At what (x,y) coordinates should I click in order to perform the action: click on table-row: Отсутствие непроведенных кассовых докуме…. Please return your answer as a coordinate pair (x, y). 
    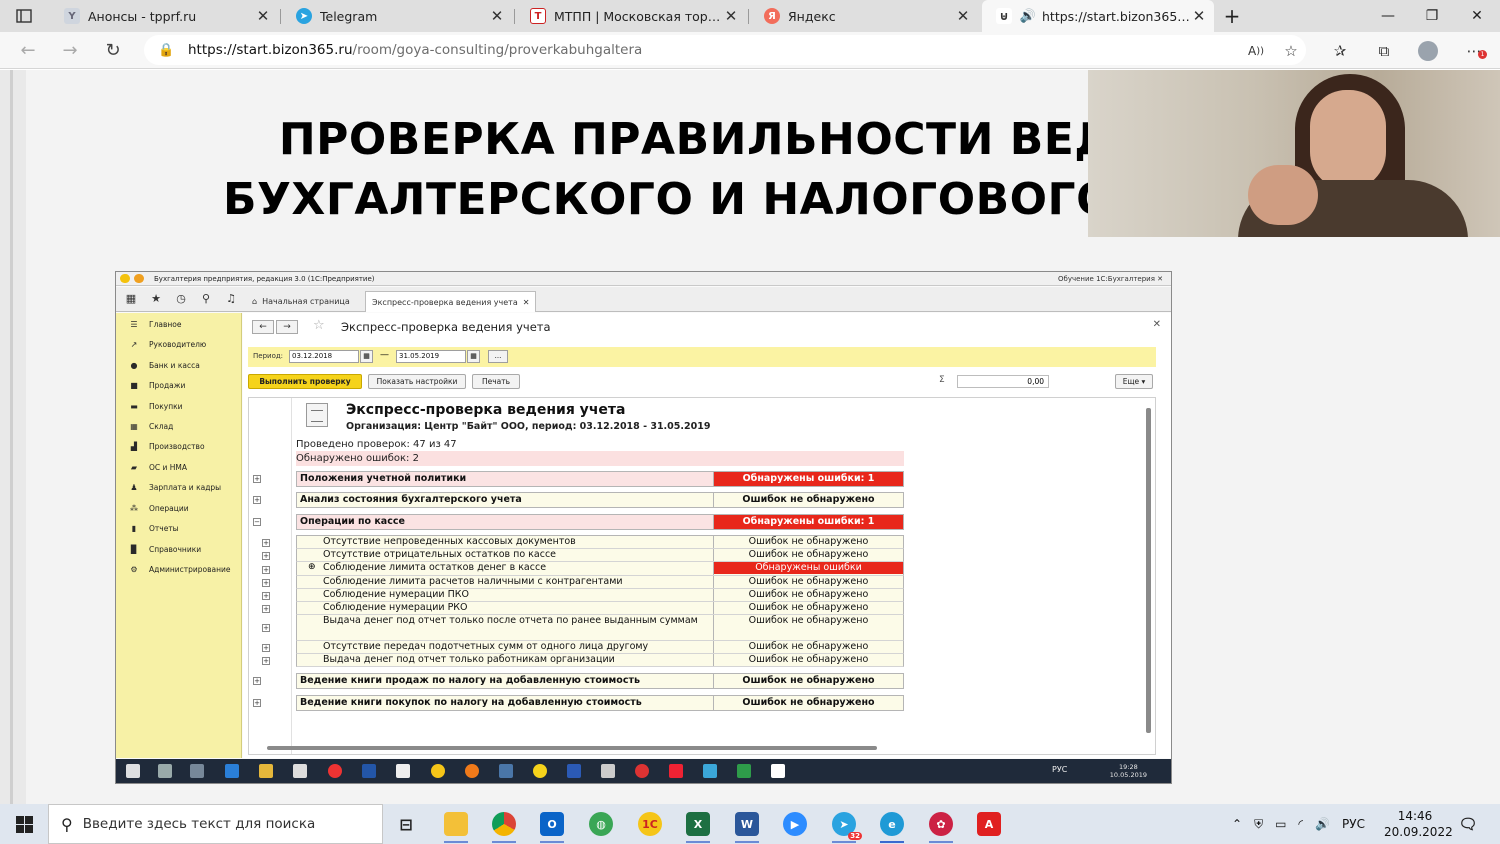
    Looking at the image, I should click on (600, 542).